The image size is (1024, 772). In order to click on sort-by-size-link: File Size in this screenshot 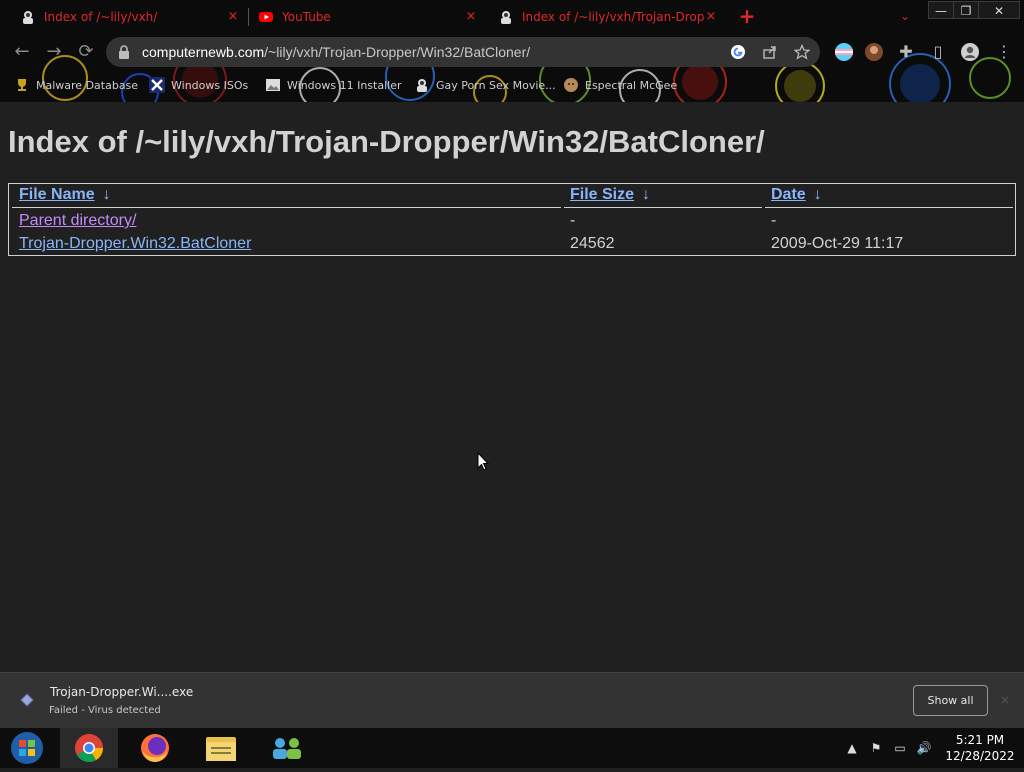, I will do `click(602, 194)`.